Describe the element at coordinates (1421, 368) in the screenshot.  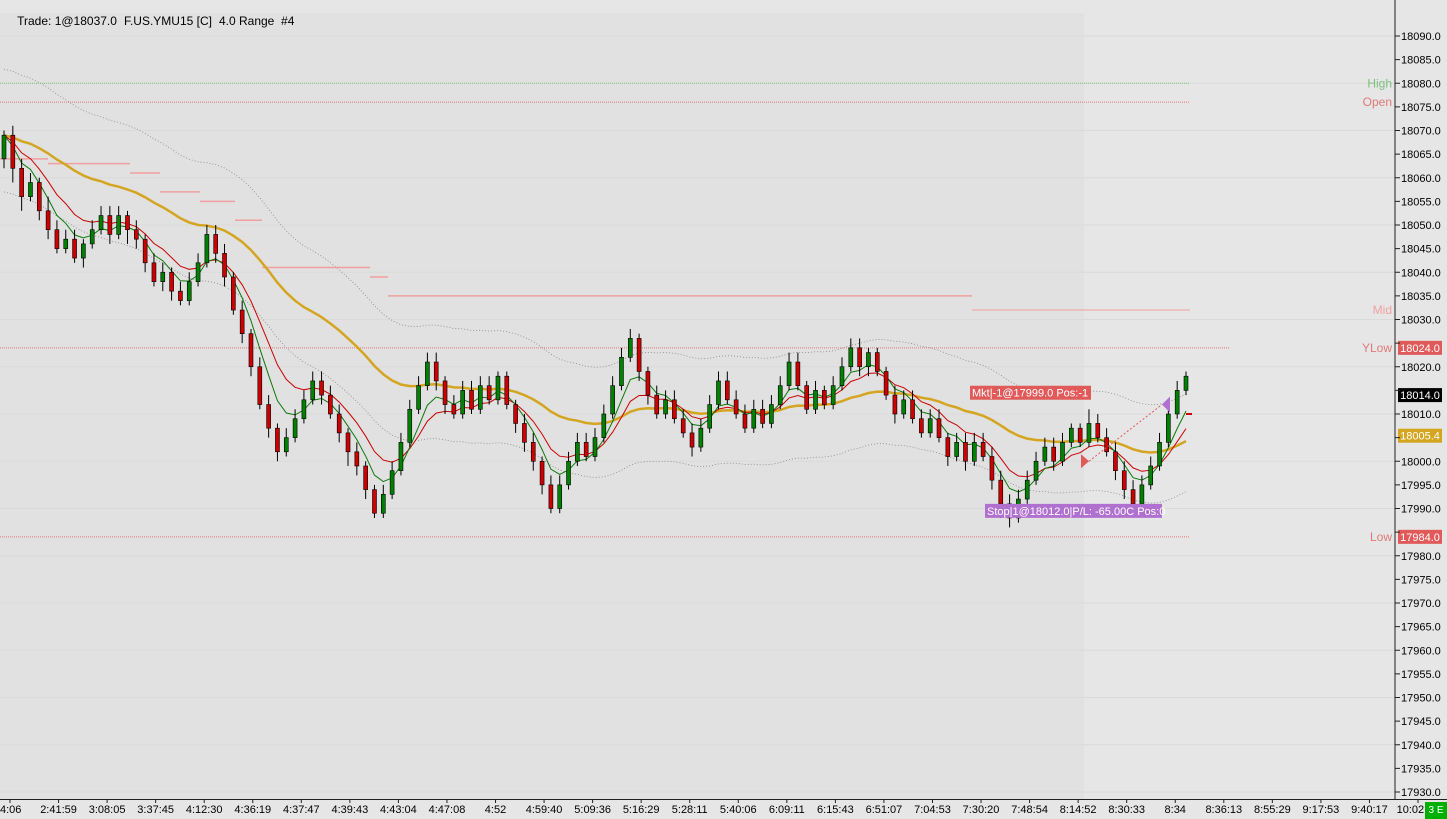
I see `y-tick-label: 18020.0` at that location.